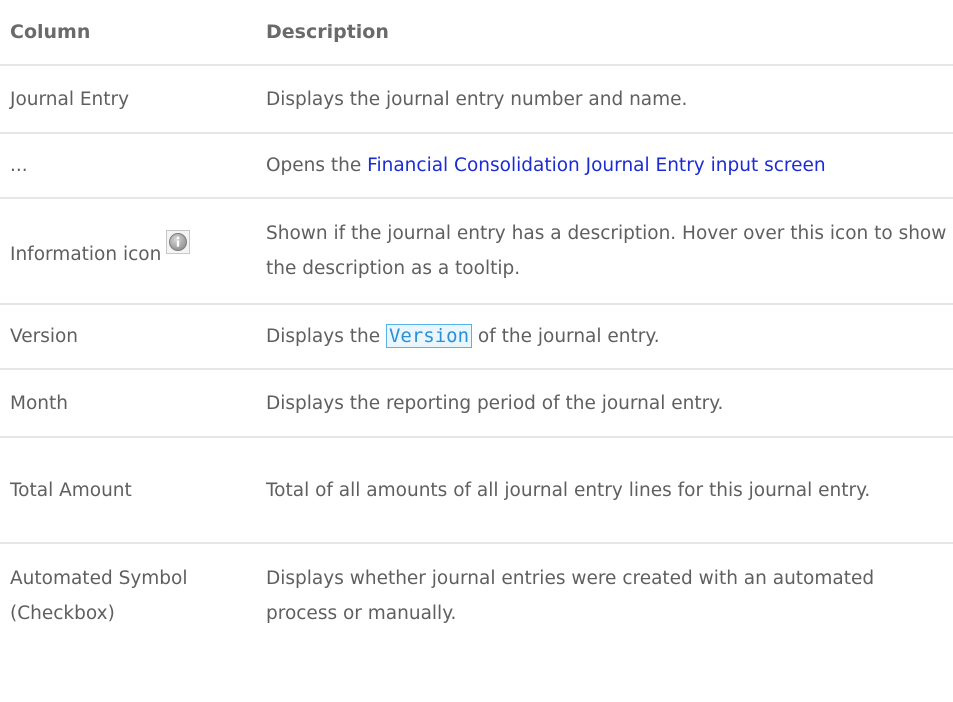 Image resolution: width=953 pixels, height=702 pixels. I want to click on info-icon, so click(178, 242).